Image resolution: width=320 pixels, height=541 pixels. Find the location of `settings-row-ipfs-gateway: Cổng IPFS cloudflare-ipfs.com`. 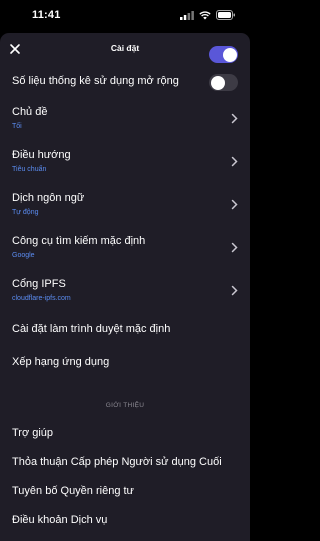

settings-row-ipfs-gateway: Cổng IPFS cloudflare-ipfs.com is located at coordinates (125, 297).